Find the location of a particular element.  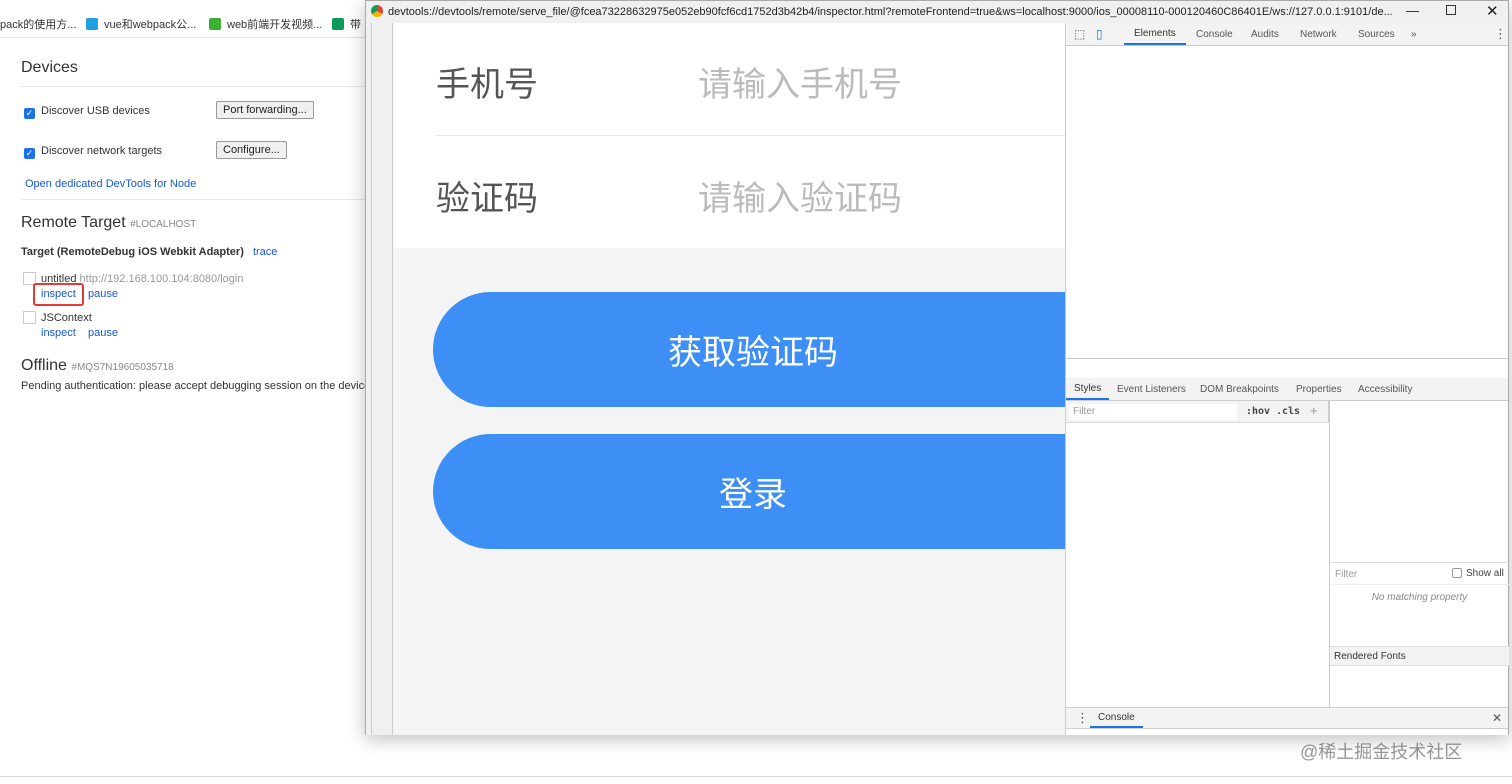

show-all-checkbox: Show all is located at coordinates (1478, 573).